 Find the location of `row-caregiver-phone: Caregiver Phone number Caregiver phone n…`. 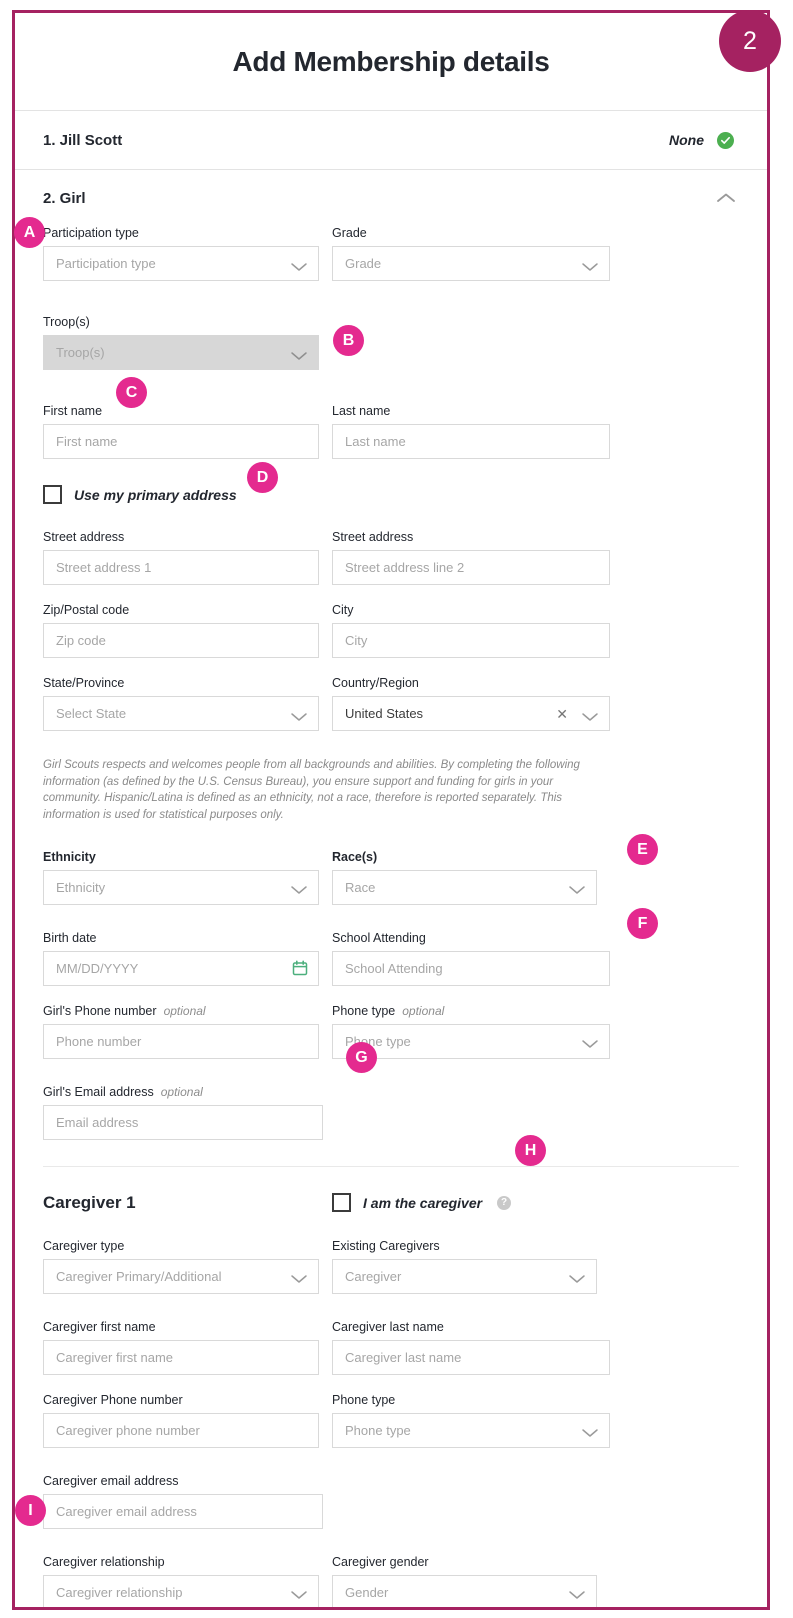

row-caregiver-phone: Caregiver Phone number Caregiver phone n… is located at coordinates (391, 1420).